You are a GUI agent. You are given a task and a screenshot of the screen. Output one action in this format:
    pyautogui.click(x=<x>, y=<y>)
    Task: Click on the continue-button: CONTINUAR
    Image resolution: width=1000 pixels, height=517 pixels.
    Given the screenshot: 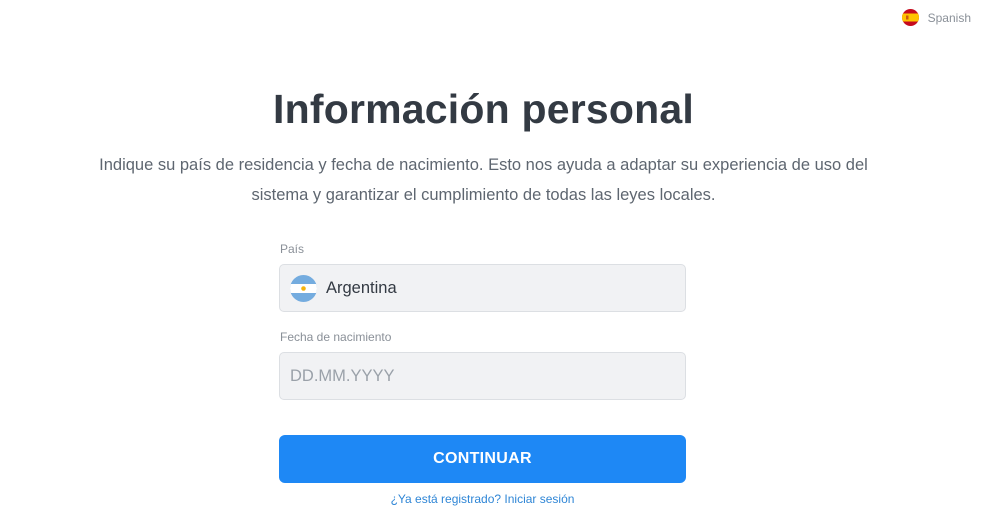 What is the action you would take?
    pyautogui.click(x=482, y=459)
    